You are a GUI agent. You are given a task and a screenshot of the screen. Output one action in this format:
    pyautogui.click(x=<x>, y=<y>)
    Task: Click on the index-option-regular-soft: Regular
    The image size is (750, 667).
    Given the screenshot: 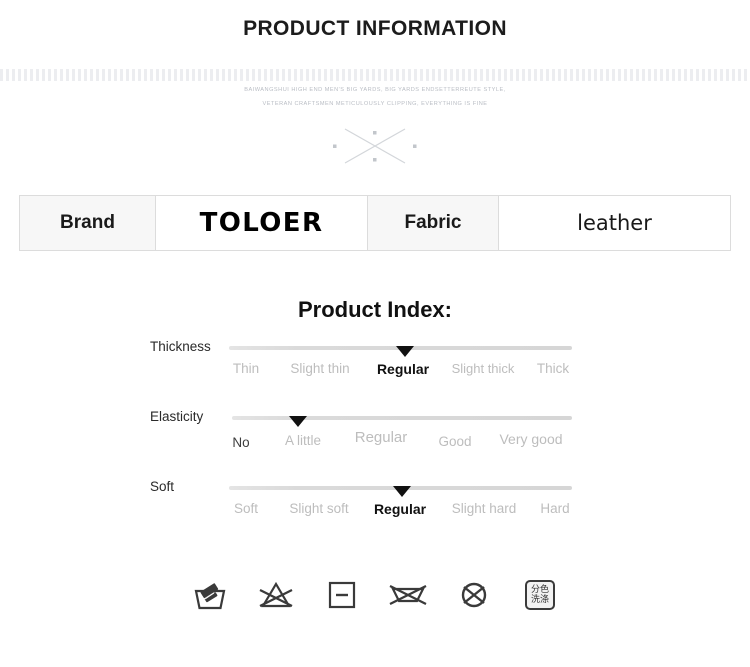 What is the action you would take?
    pyautogui.click(x=400, y=509)
    